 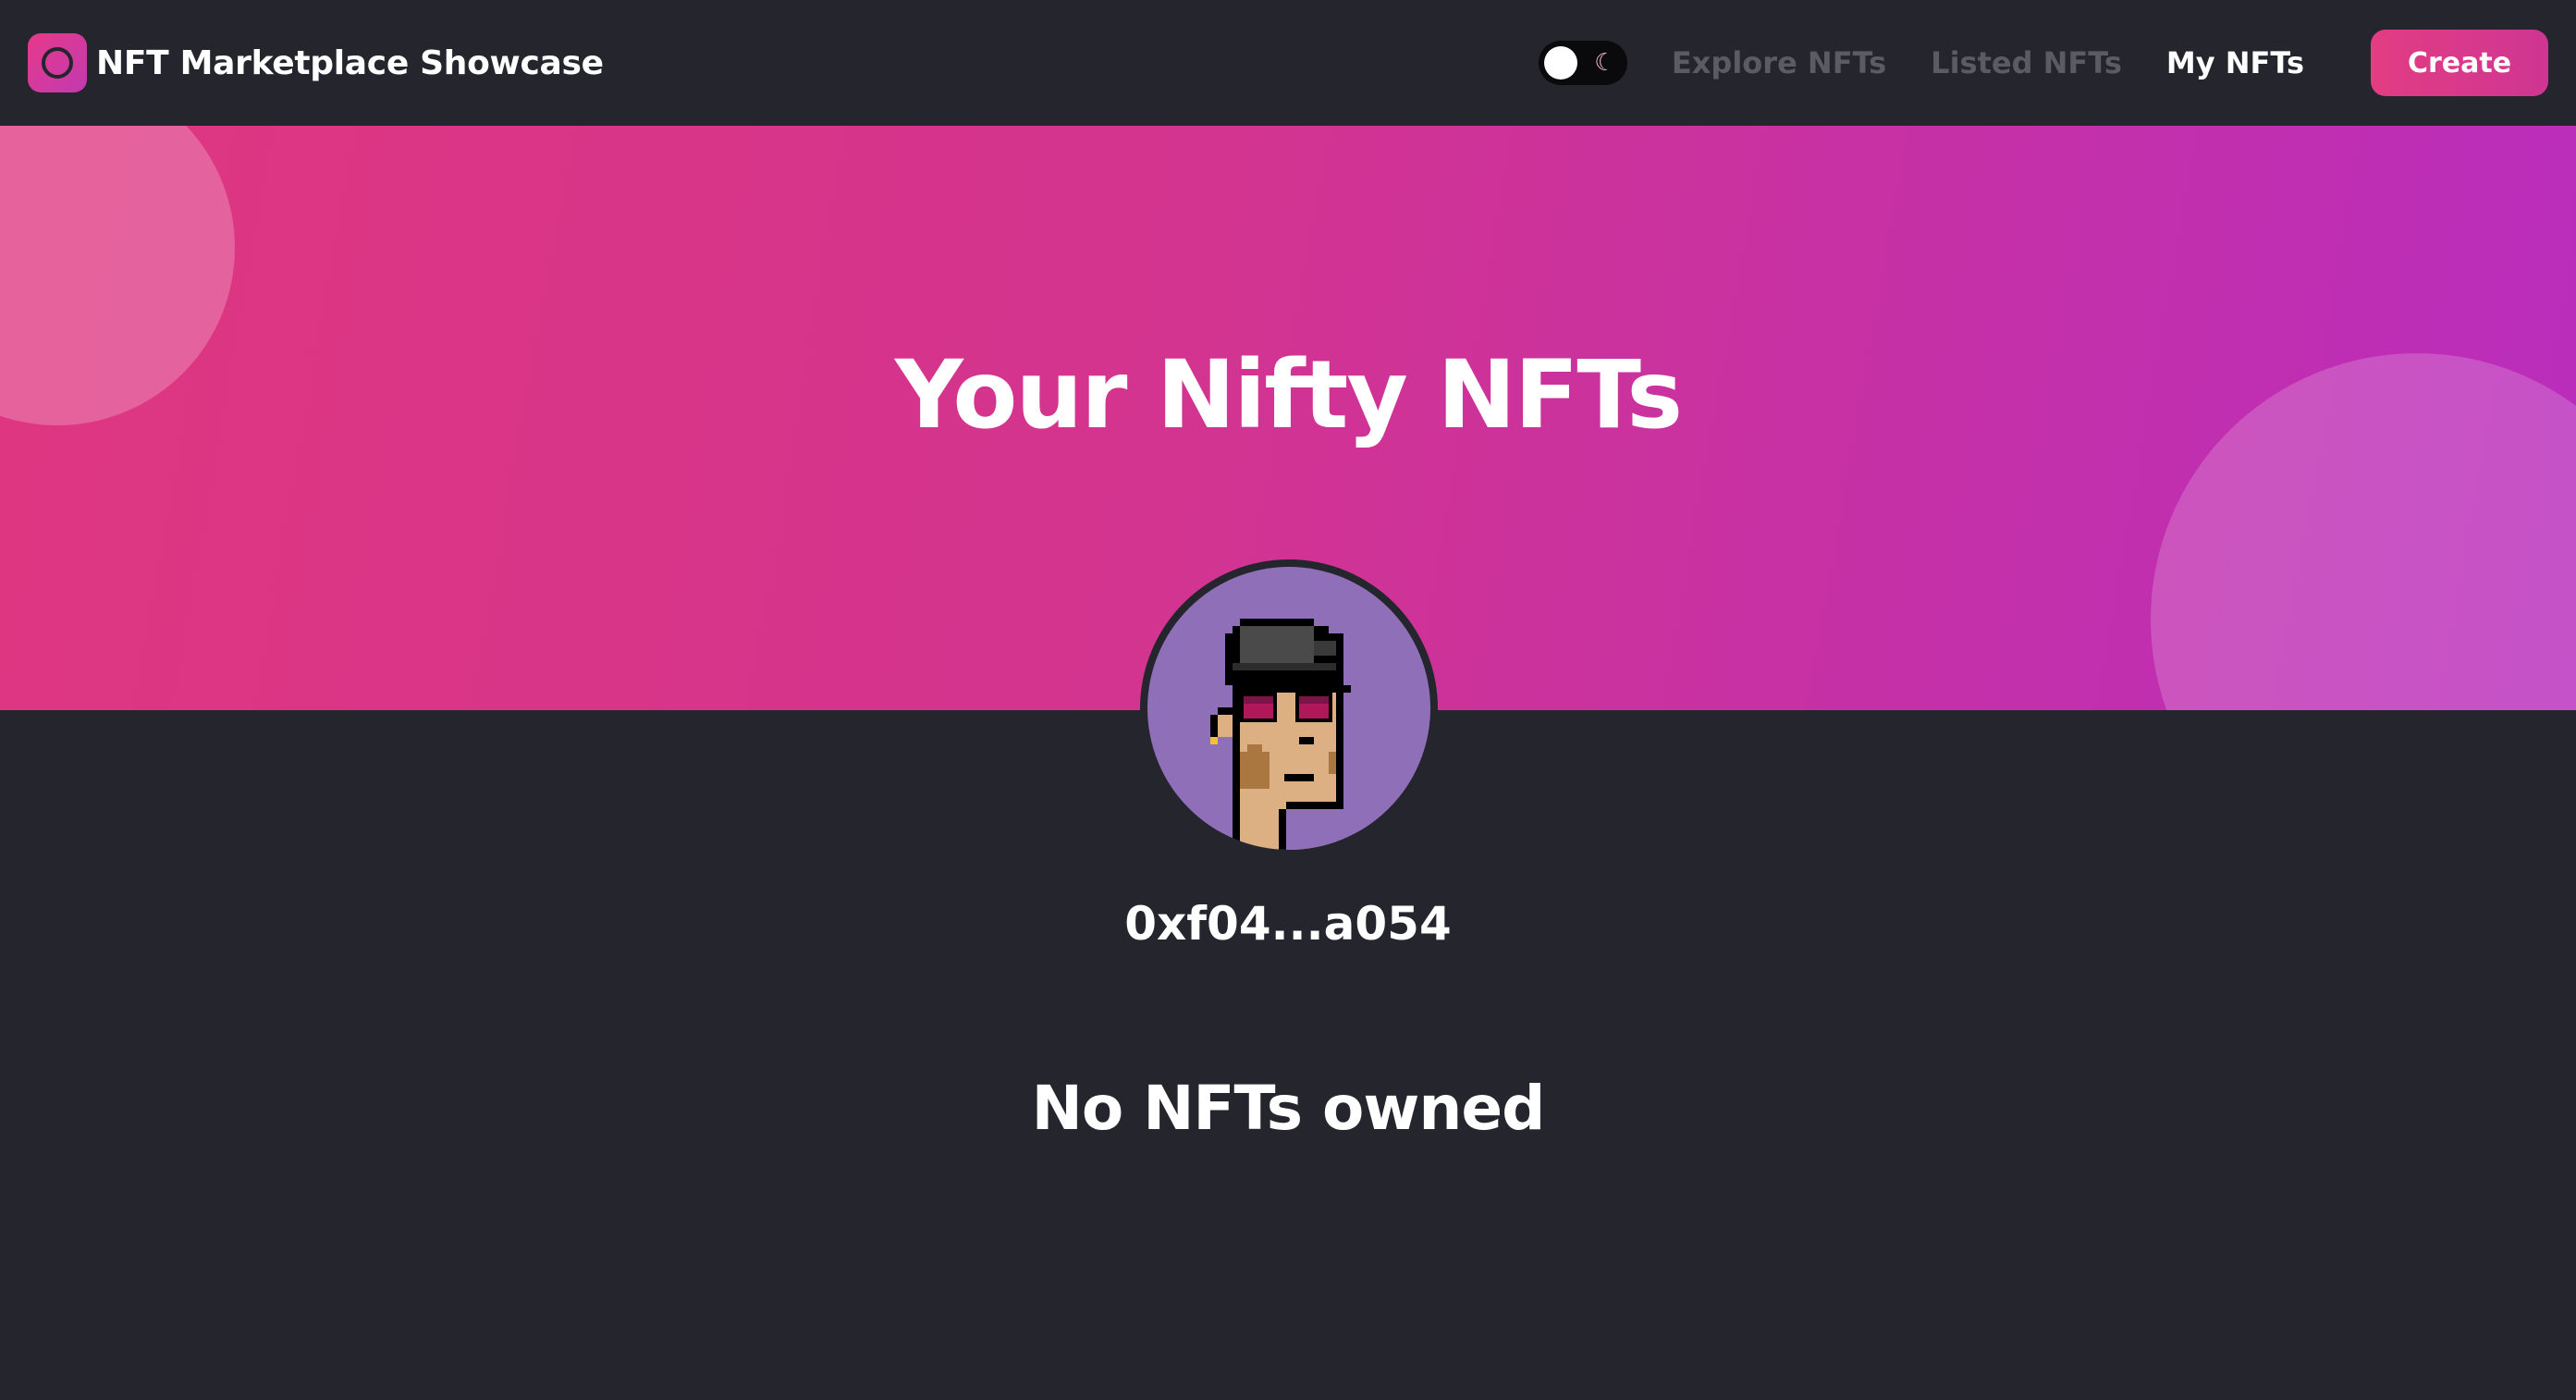 What do you see at coordinates (2235, 62) in the screenshot?
I see `nav-my-nfts: My NFTs` at bounding box center [2235, 62].